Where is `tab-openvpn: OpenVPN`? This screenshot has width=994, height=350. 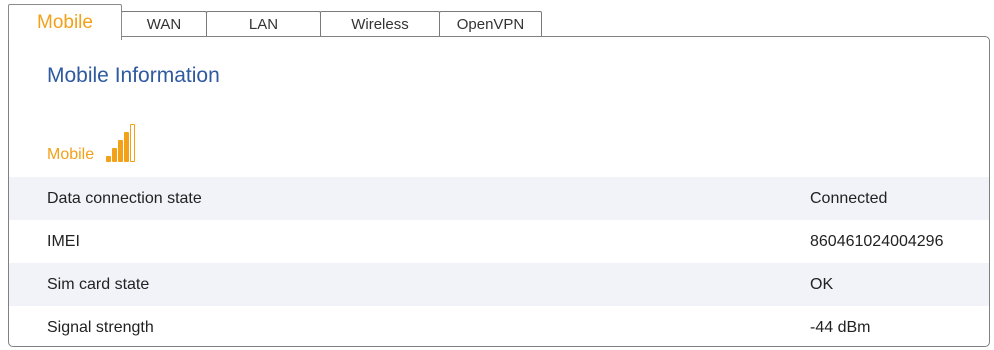
tab-openvpn: OpenVPN is located at coordinates (490, 24).